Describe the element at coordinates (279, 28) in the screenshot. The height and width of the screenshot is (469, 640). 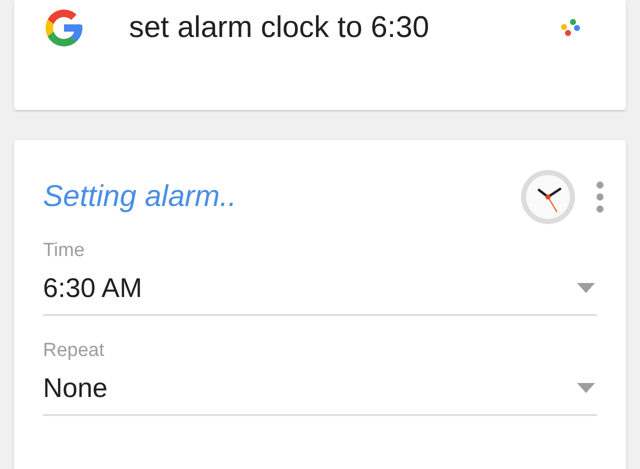
I see `voice-query-text: set alarm clock to 6:30` at that location.